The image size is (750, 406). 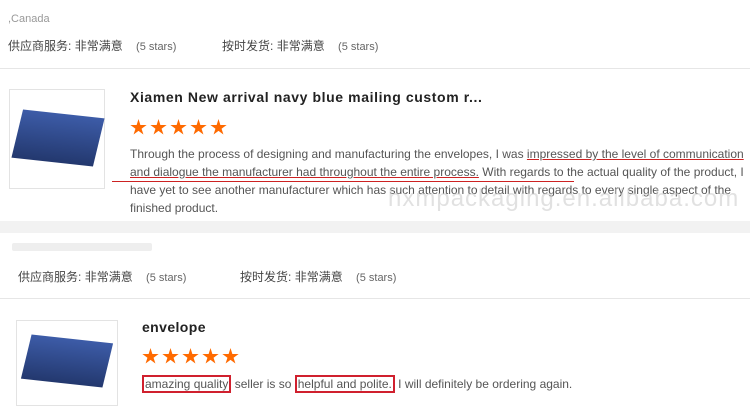 I want to click on product-title-link: envelope, so click(x=174, y=327).